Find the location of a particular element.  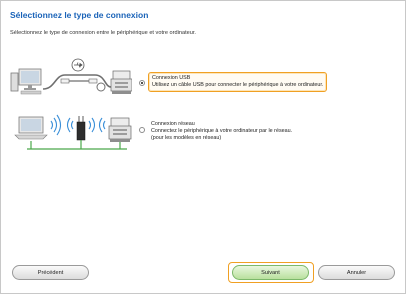

network-option-note: (pour les modèles en réseau) is located at coordinates (186, 138).